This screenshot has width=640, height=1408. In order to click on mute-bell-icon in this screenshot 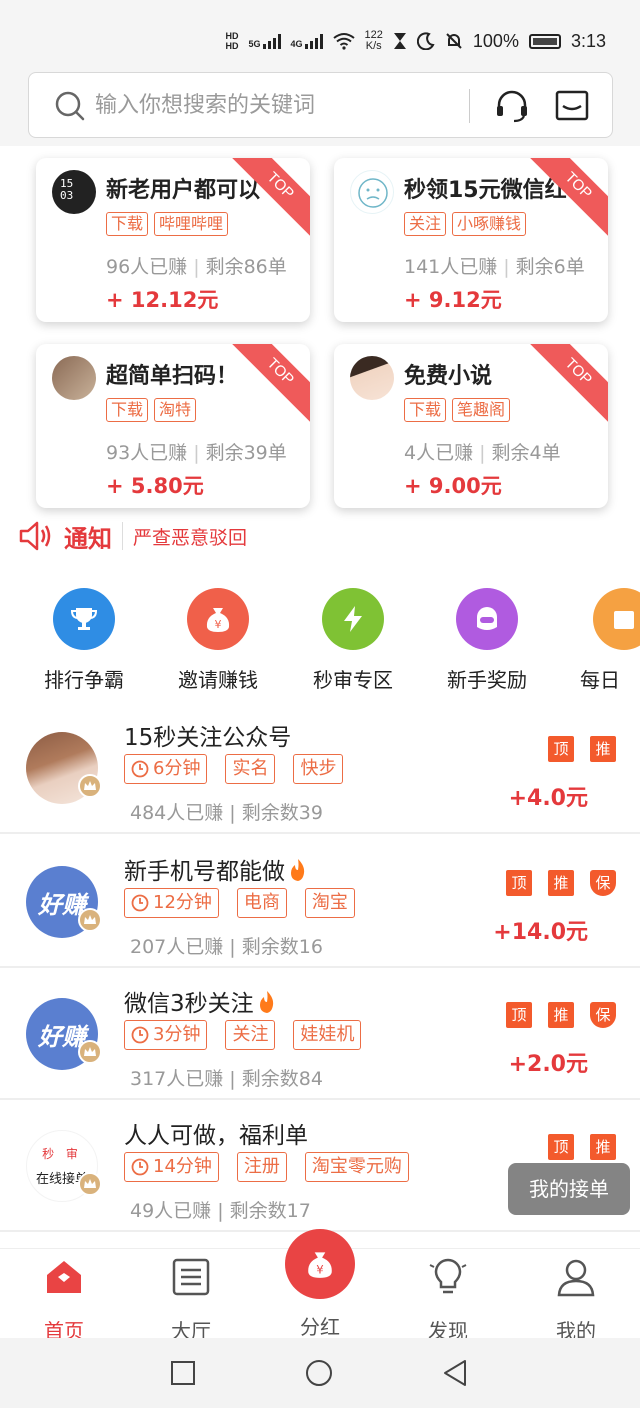, I will do `click(454, 41)`.